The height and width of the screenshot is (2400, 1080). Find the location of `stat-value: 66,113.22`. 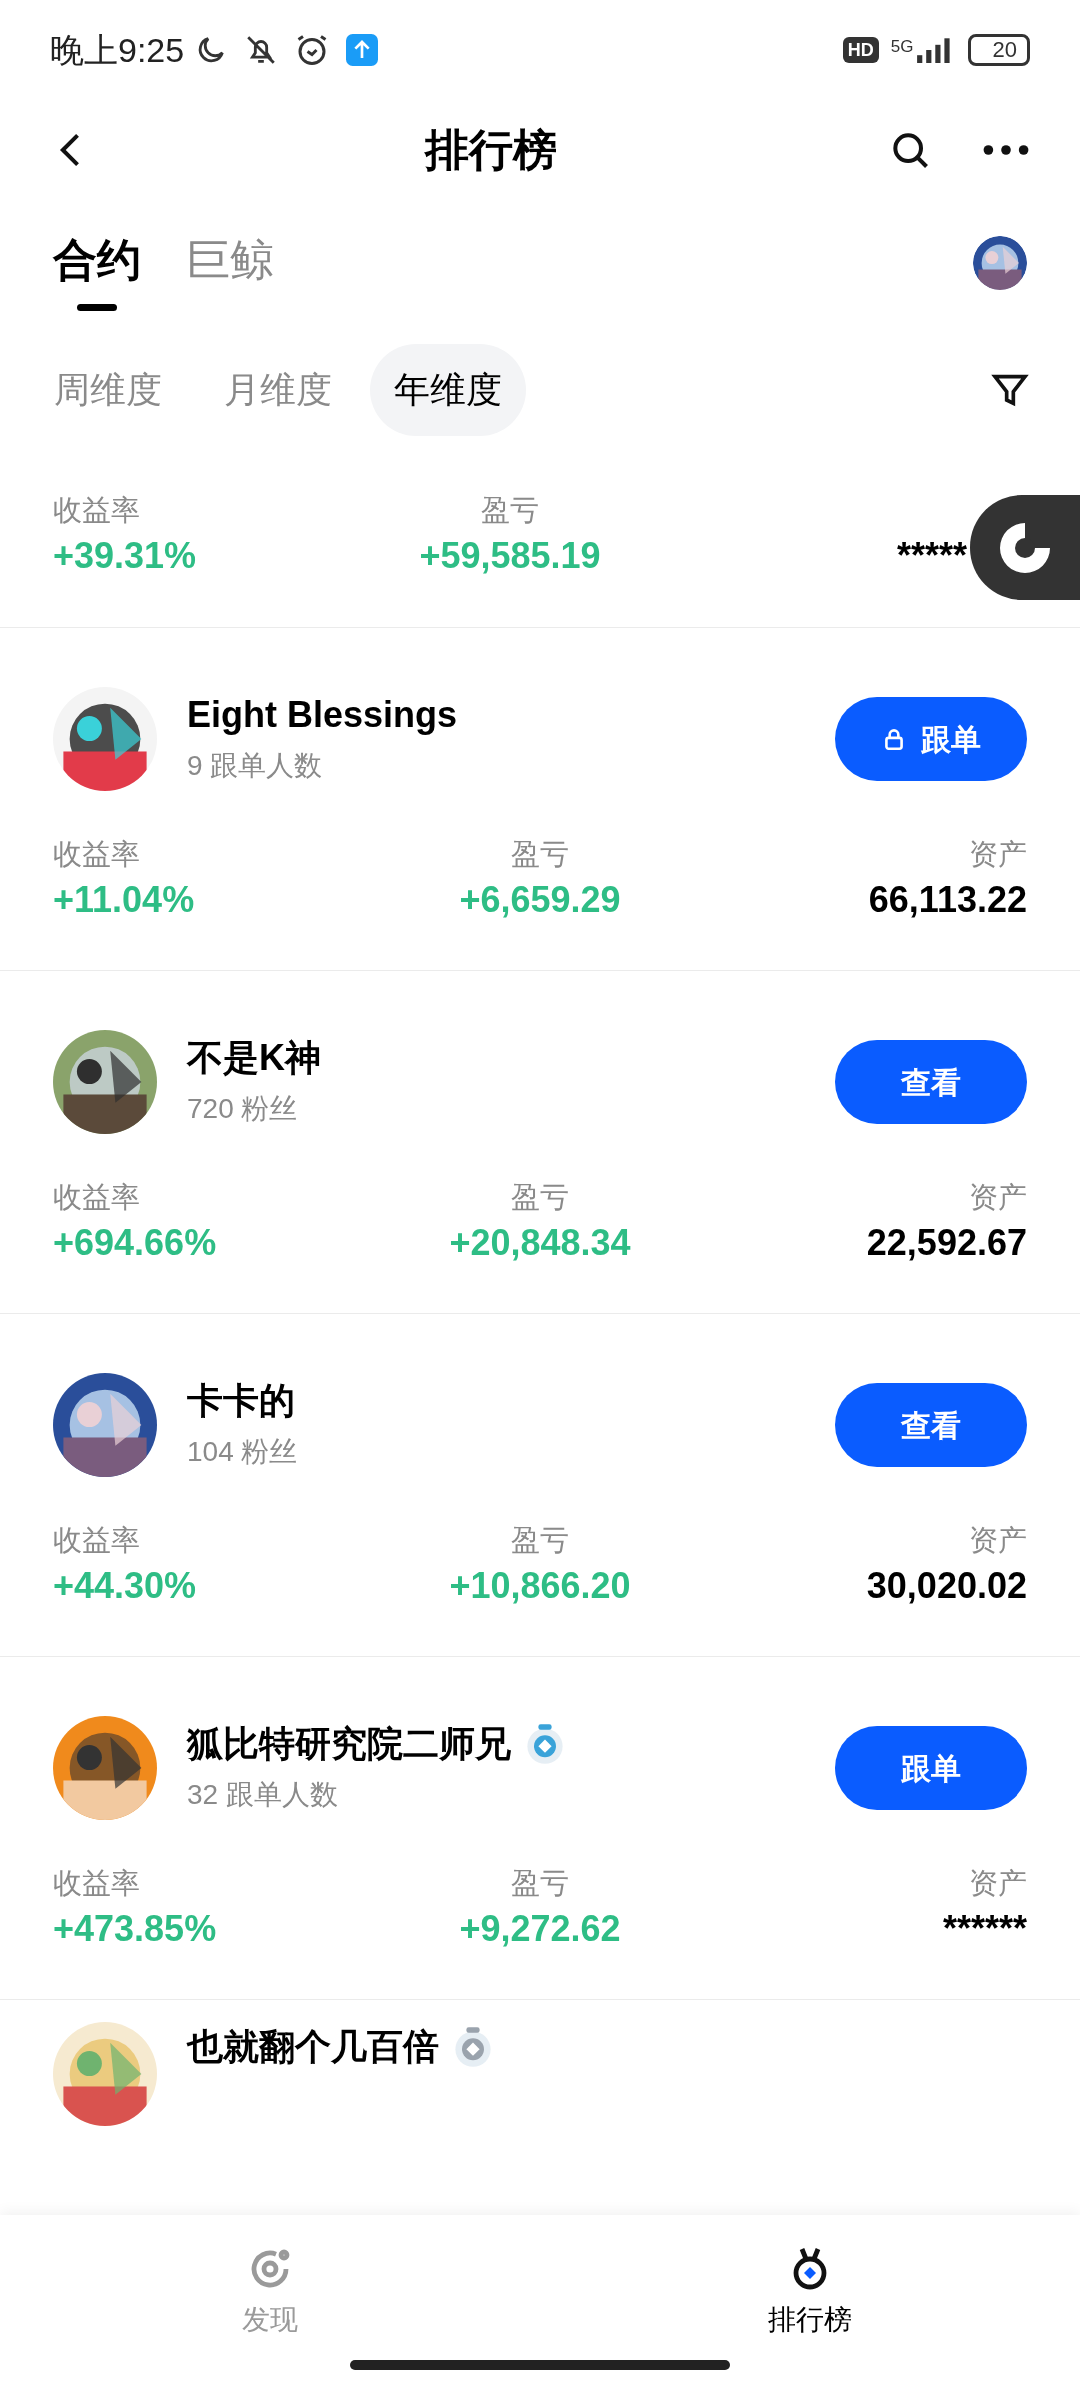

stat-value: 66,113.22 is located at coordinates (947, 900).